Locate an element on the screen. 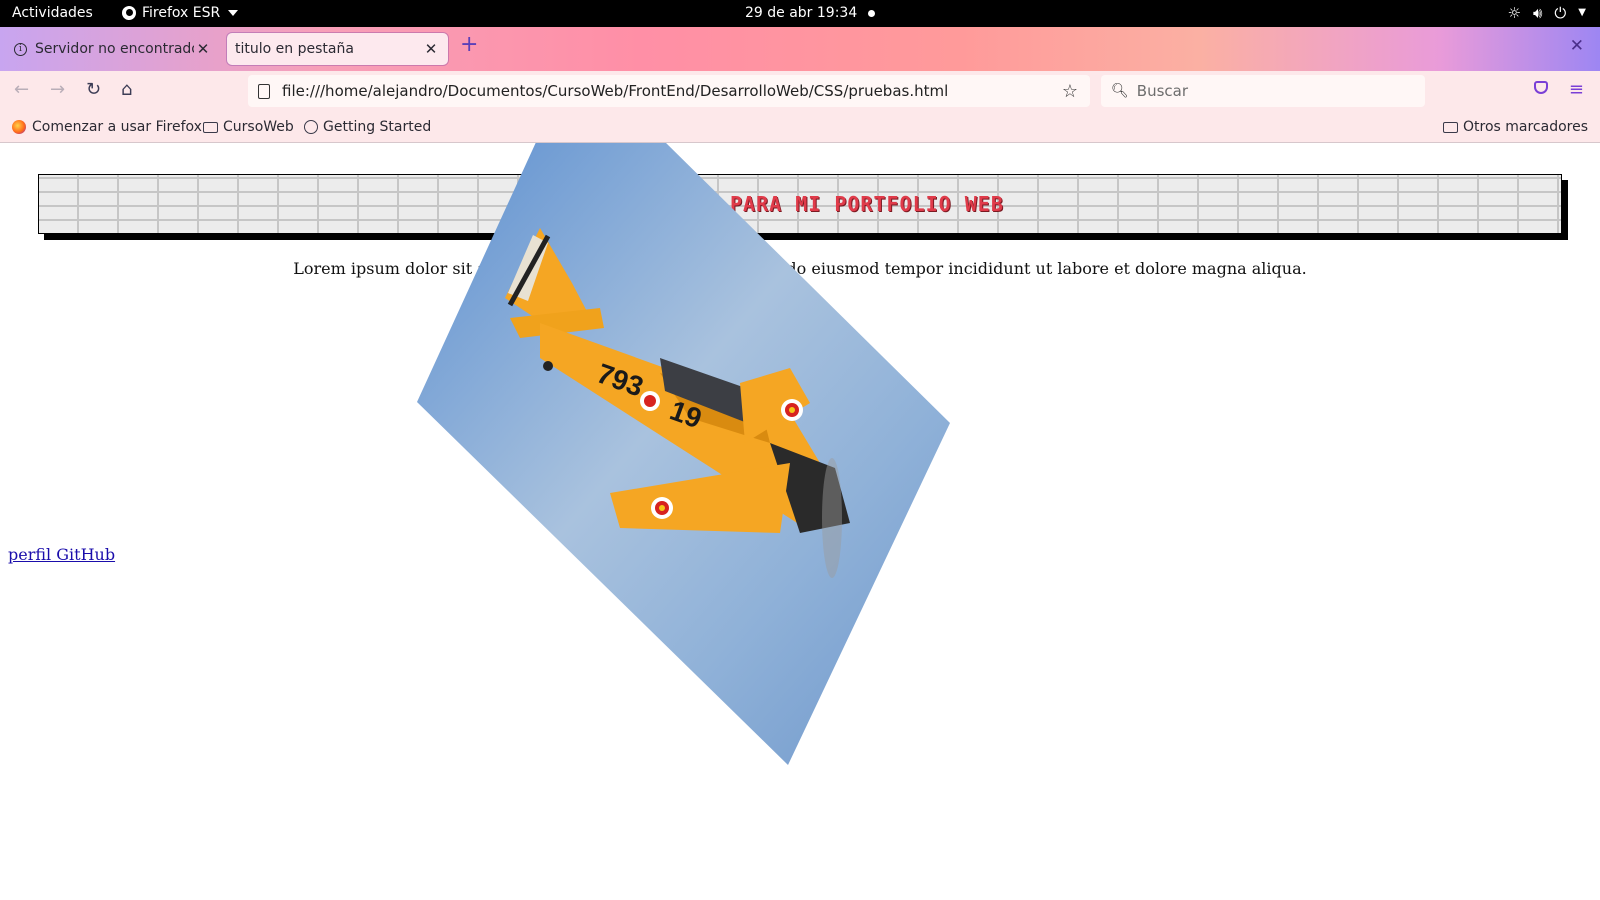 Image resolution: width=1600 pixels, height=900 pixels. notification-dot-icon is located at coordinates (871, 13).